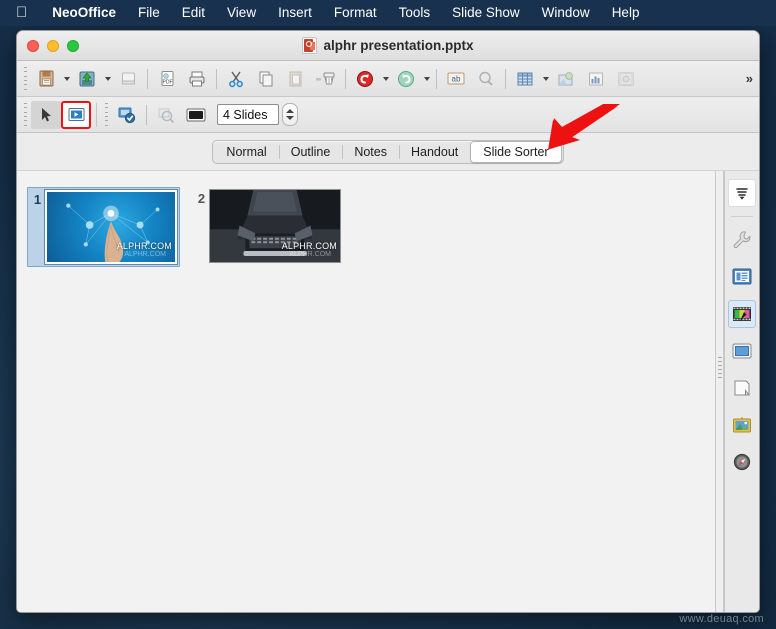 The image size is (776, 629). What do you see at coordinates (149, 13) in the screenshot?
I see `menu-item-file: File` at bounding box center [149, 13].